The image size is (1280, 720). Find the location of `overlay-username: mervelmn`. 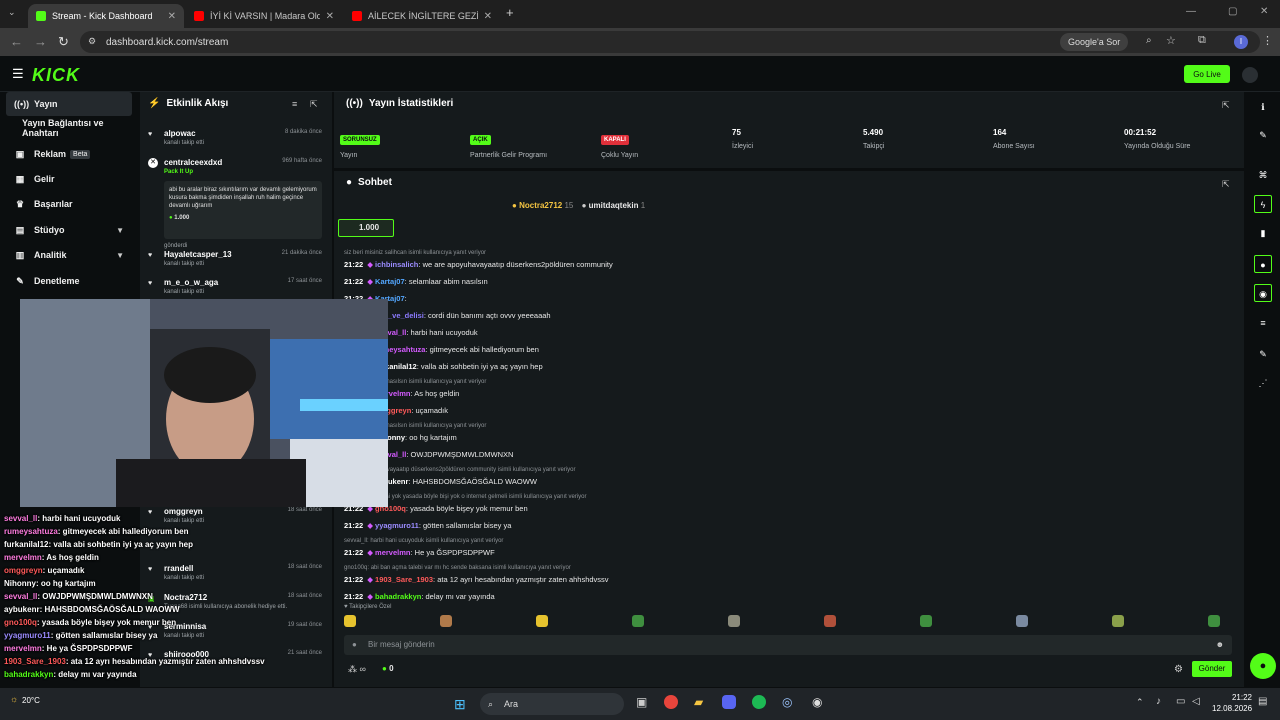

overlay-username: mervelmn is located at coordinates (23, 648).